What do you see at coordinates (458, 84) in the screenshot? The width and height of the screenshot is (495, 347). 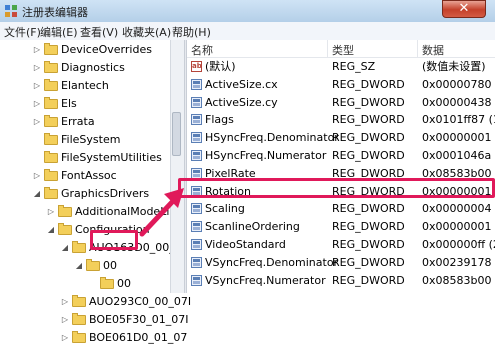 I see `value-data: 0x00000780 (19` at bounding box center [458, 84].